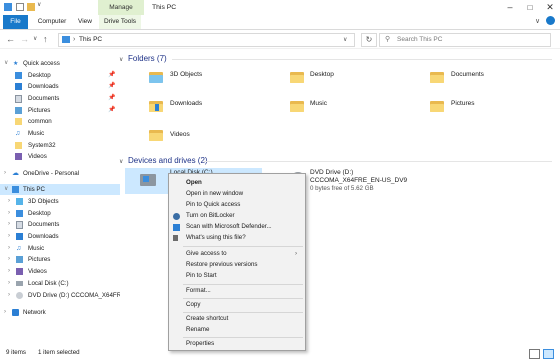 The height and width of the screenshot is (360, 560). What do you see at coordinates (147, 58) in the screenshot?
I see `folders-header: Folders (7)` at bounding box center [147, 58].